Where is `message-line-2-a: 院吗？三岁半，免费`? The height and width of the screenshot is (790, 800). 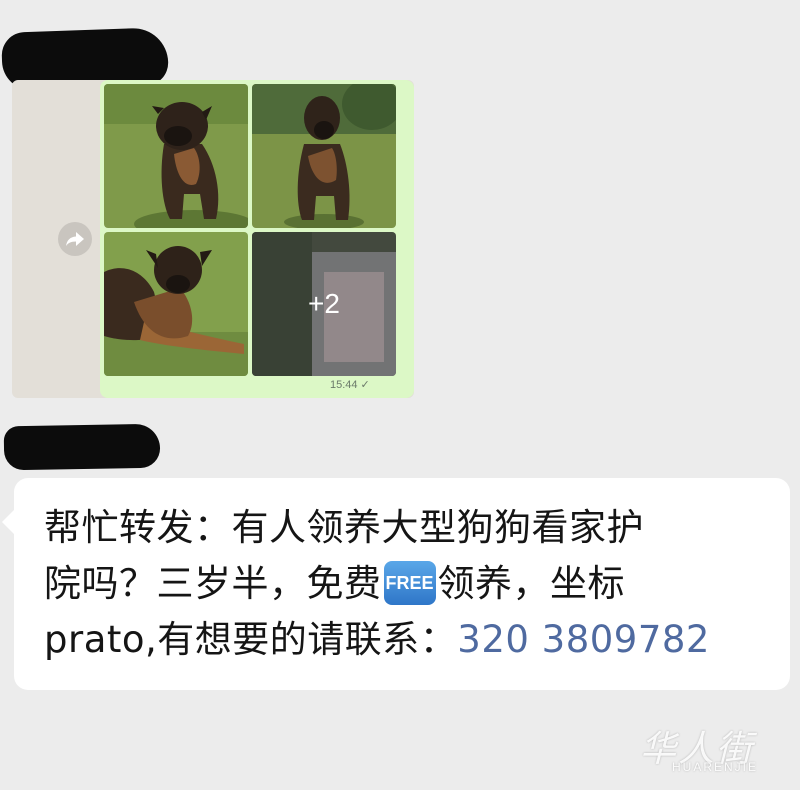 message-line-2-a: 院吗？三岁半，免费 is located at coordinates (213, 583).